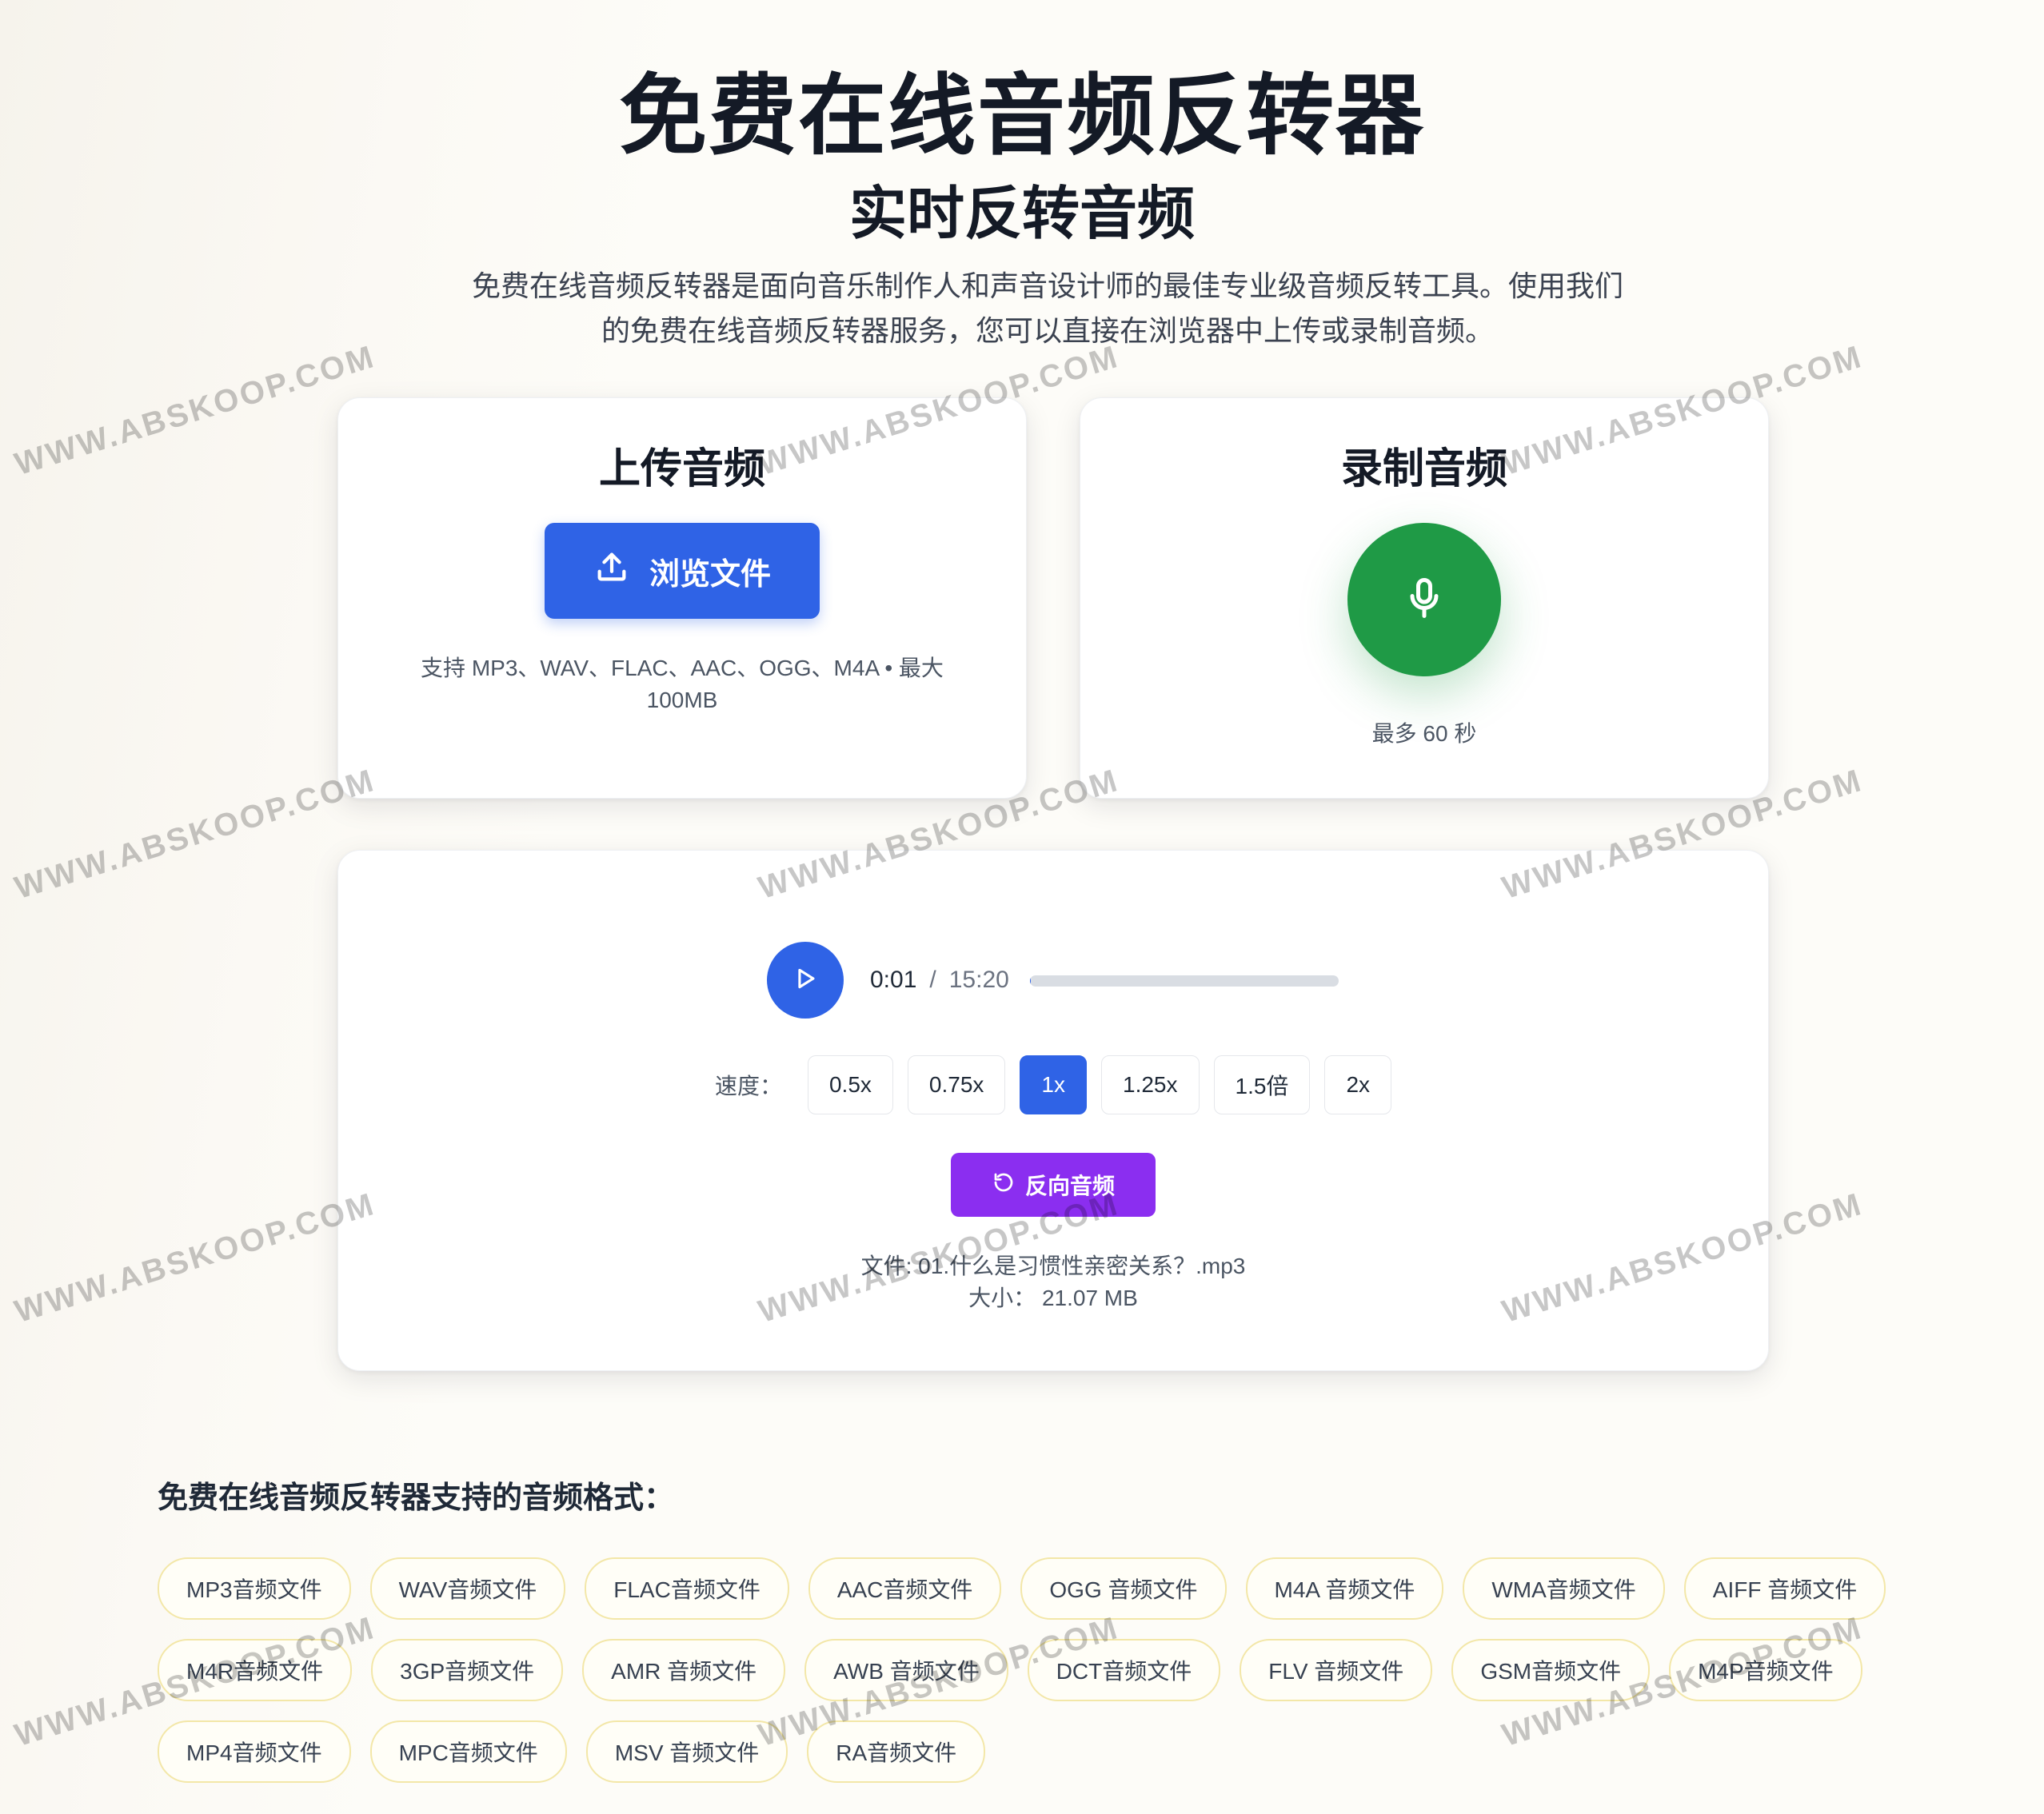 The width and height of the screenshot is (2044, 1814). I want to click on format-chip: M4A 音频文件, so click(1344, 1589).